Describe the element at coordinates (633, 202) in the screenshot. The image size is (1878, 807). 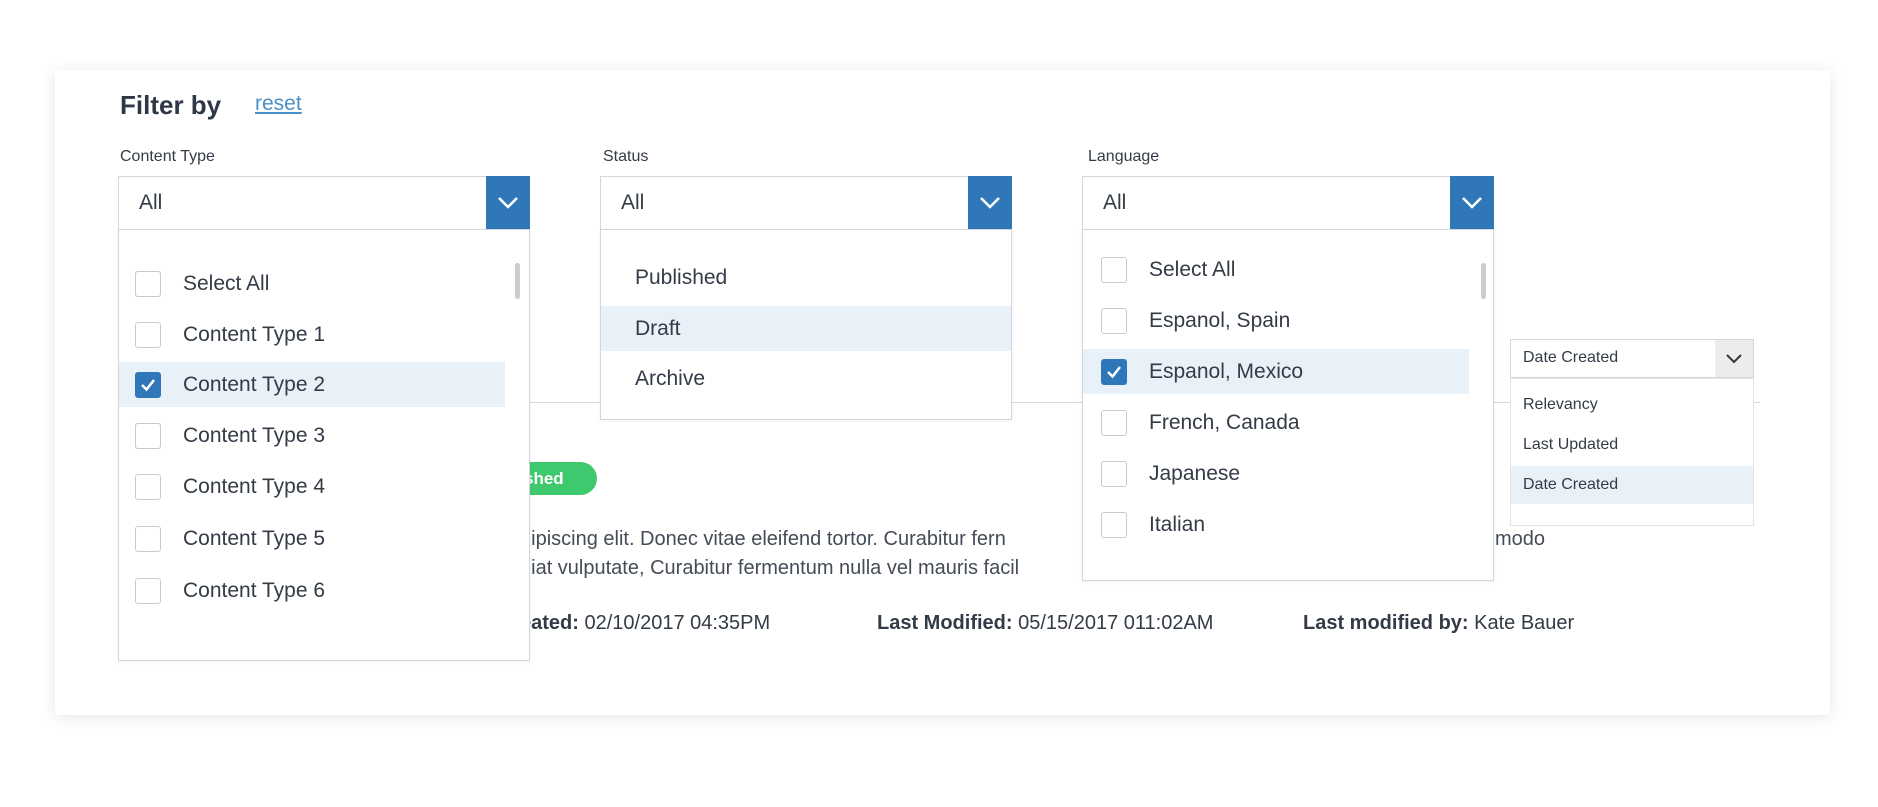
I see `status-value: All` at that location.